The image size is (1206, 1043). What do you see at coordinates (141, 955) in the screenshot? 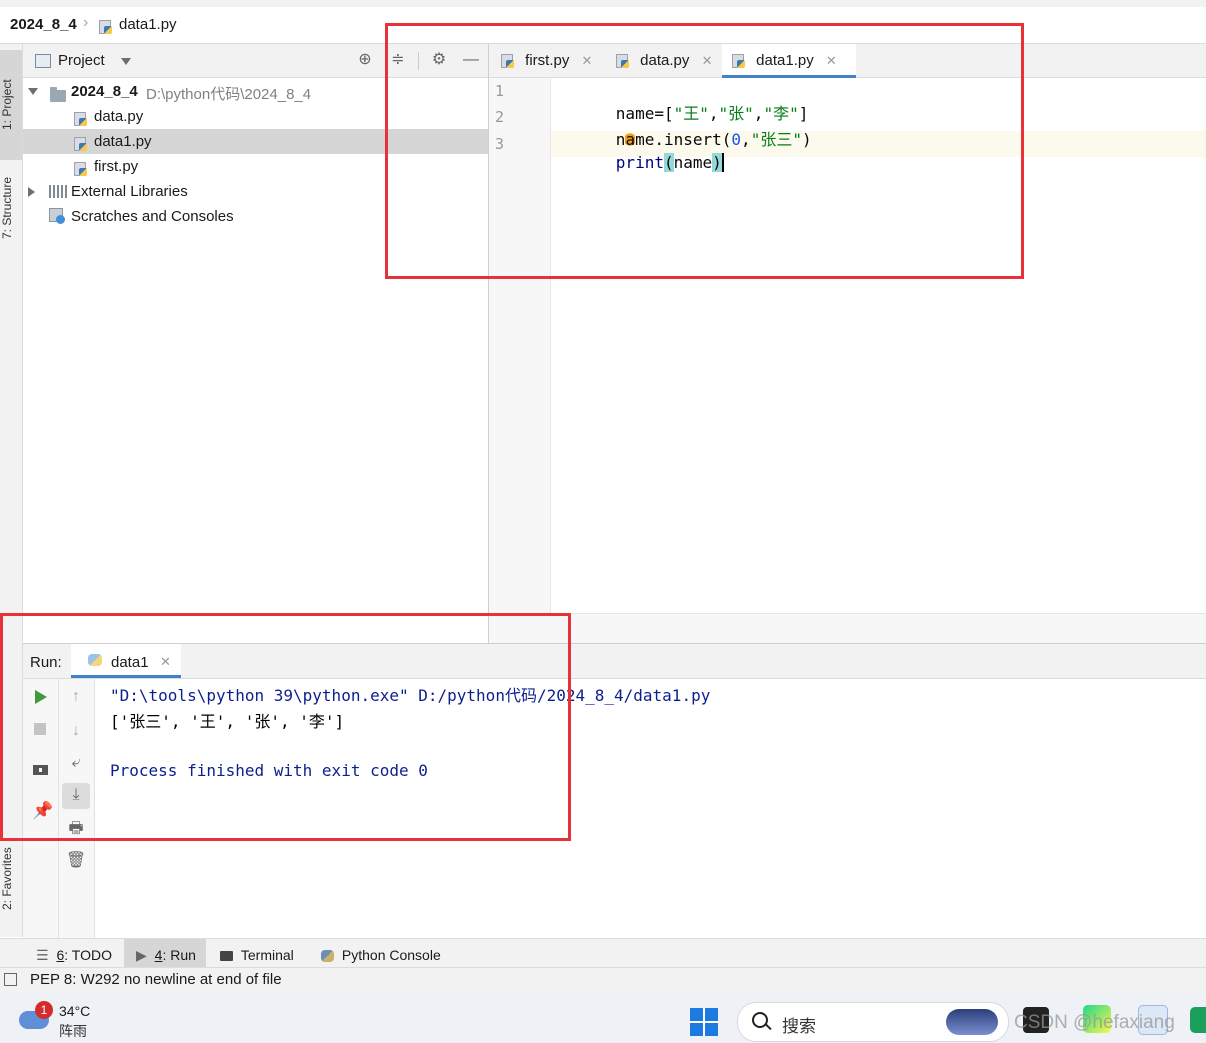
I see `run-triangle-icon: ▶` at bounding box center [141, 955].